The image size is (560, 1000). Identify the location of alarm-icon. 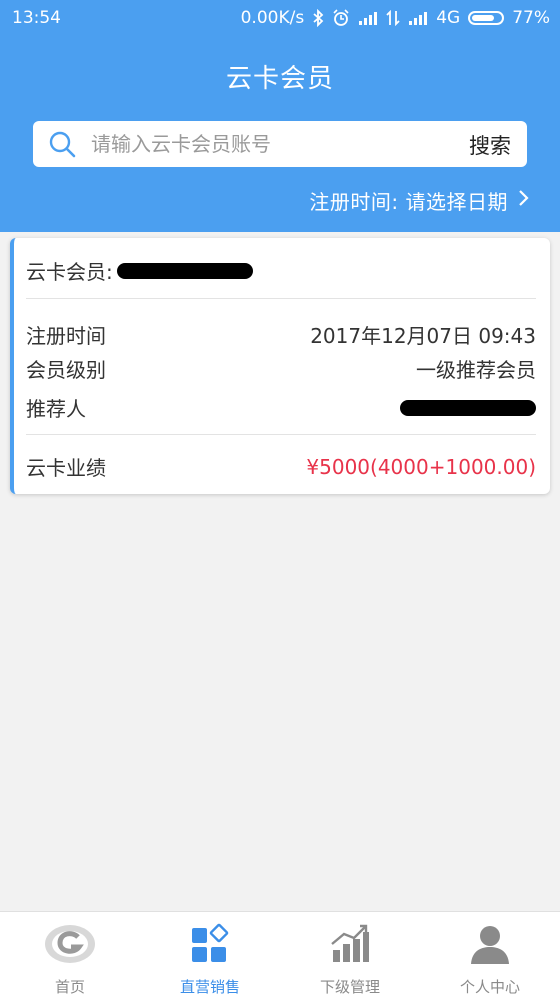
(341, 18).